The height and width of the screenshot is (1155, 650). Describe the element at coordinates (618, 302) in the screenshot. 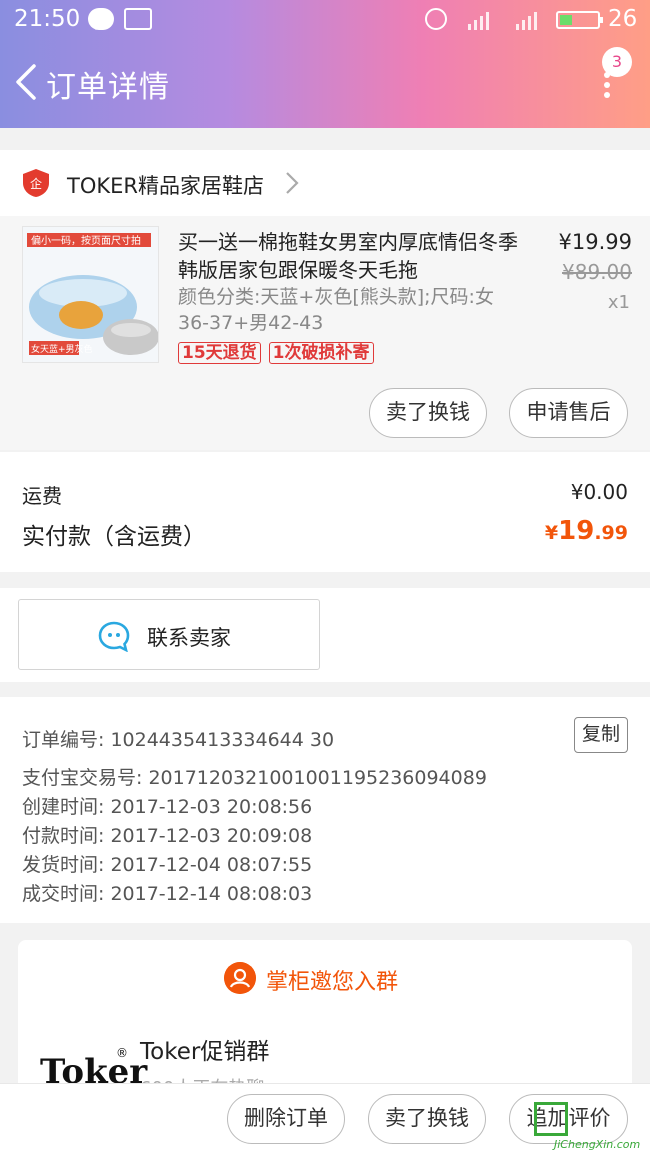

I see `product-quantity: x1` at that location.